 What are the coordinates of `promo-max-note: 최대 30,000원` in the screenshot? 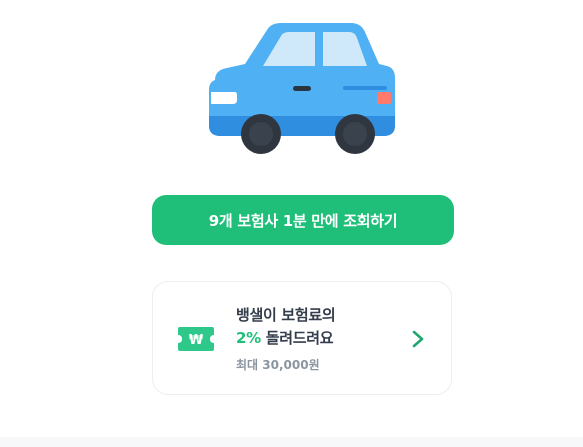 It's located at (278, 365).